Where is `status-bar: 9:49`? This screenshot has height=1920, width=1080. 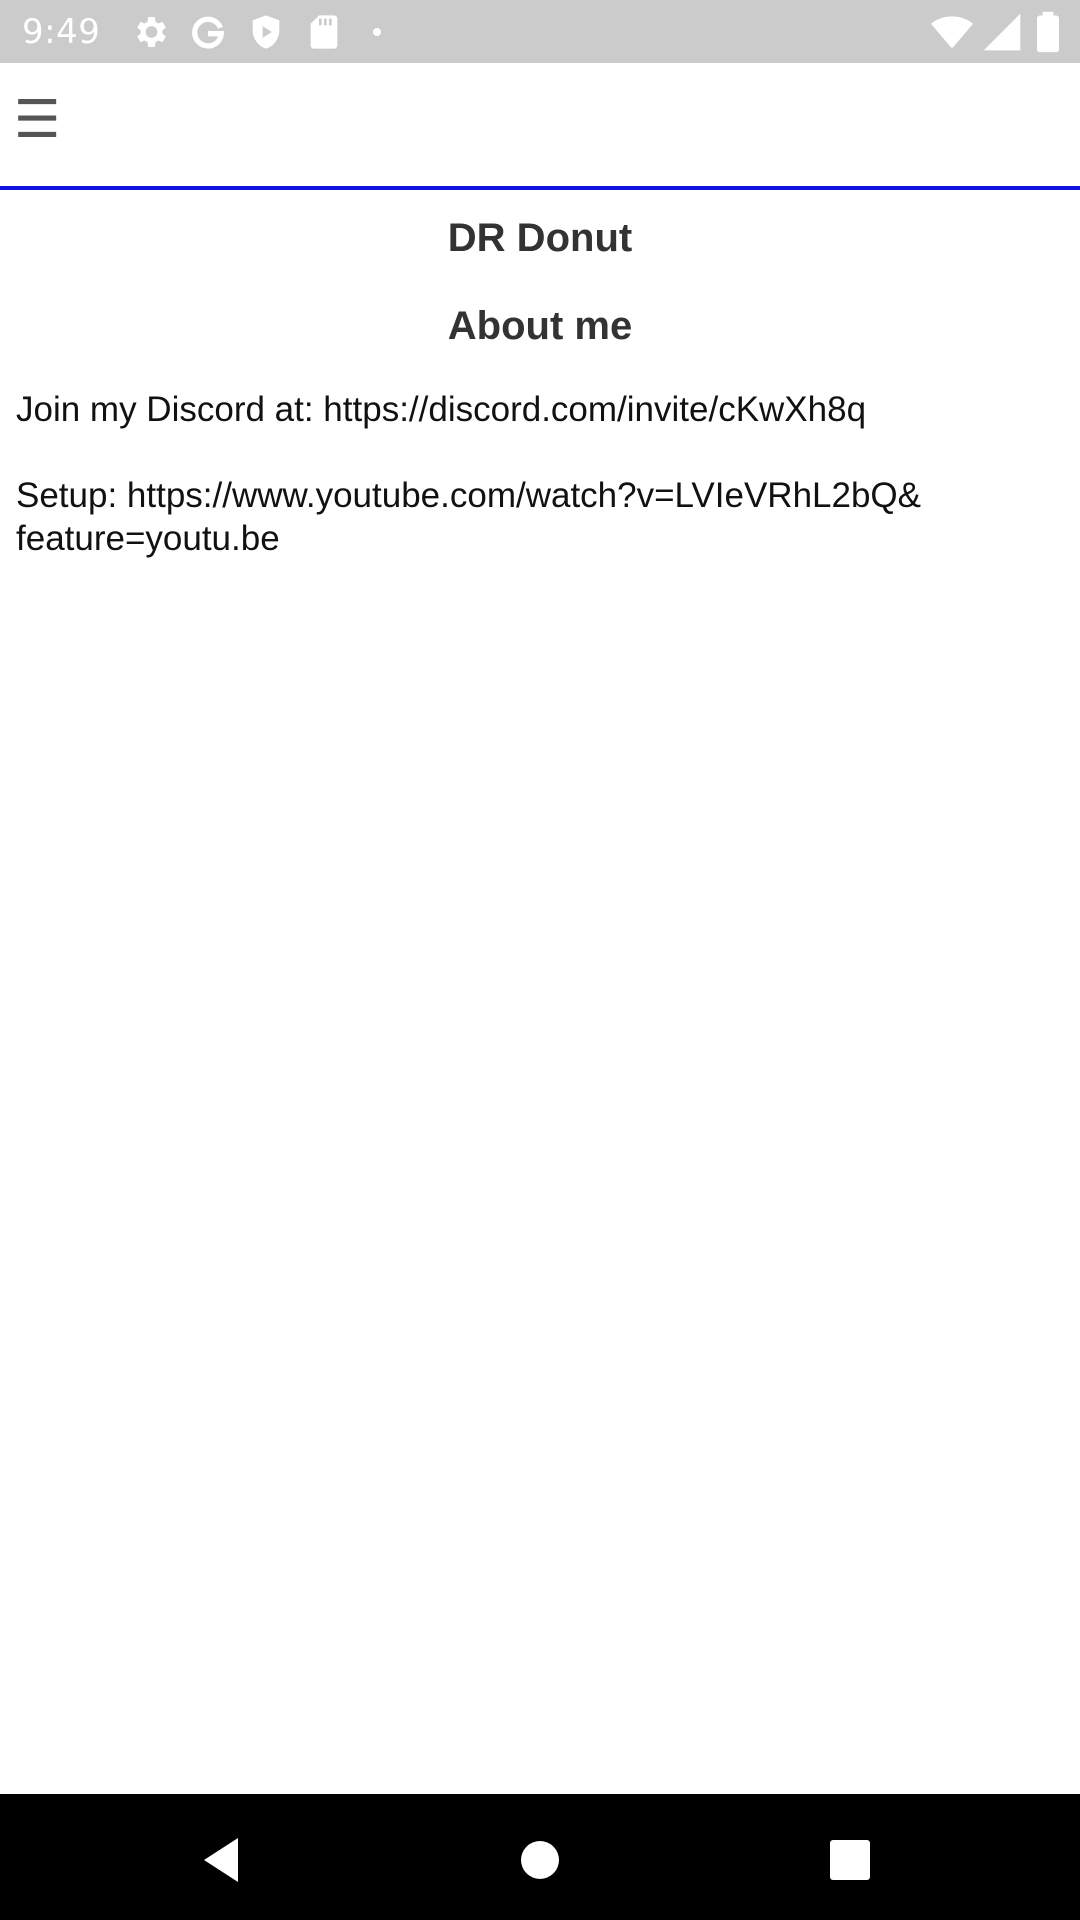
status-bar: 9:49 is located at coordinates (540, 31).